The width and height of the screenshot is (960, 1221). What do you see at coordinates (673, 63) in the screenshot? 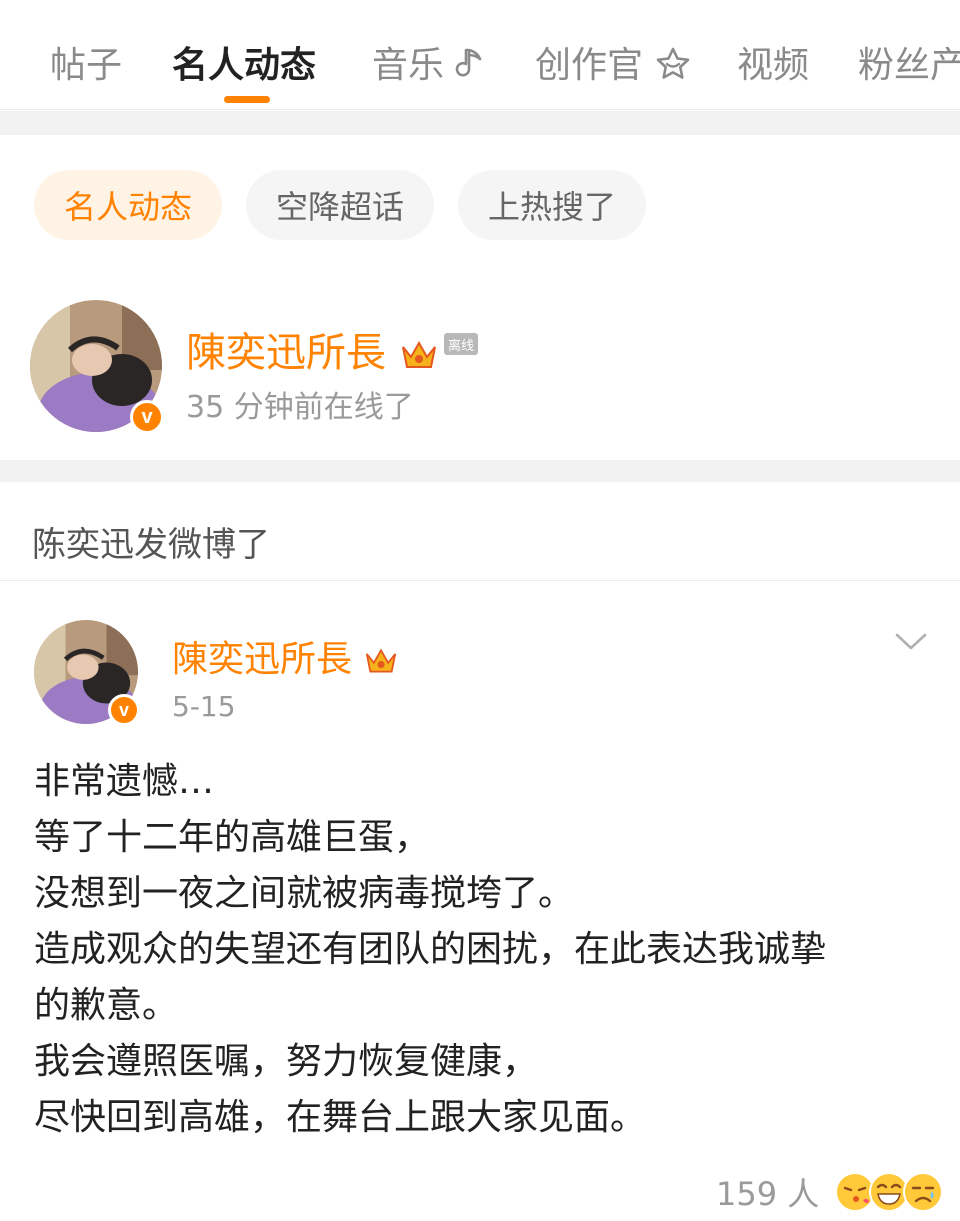
I see `star-badge-icon` at bounding box center [673, 63].